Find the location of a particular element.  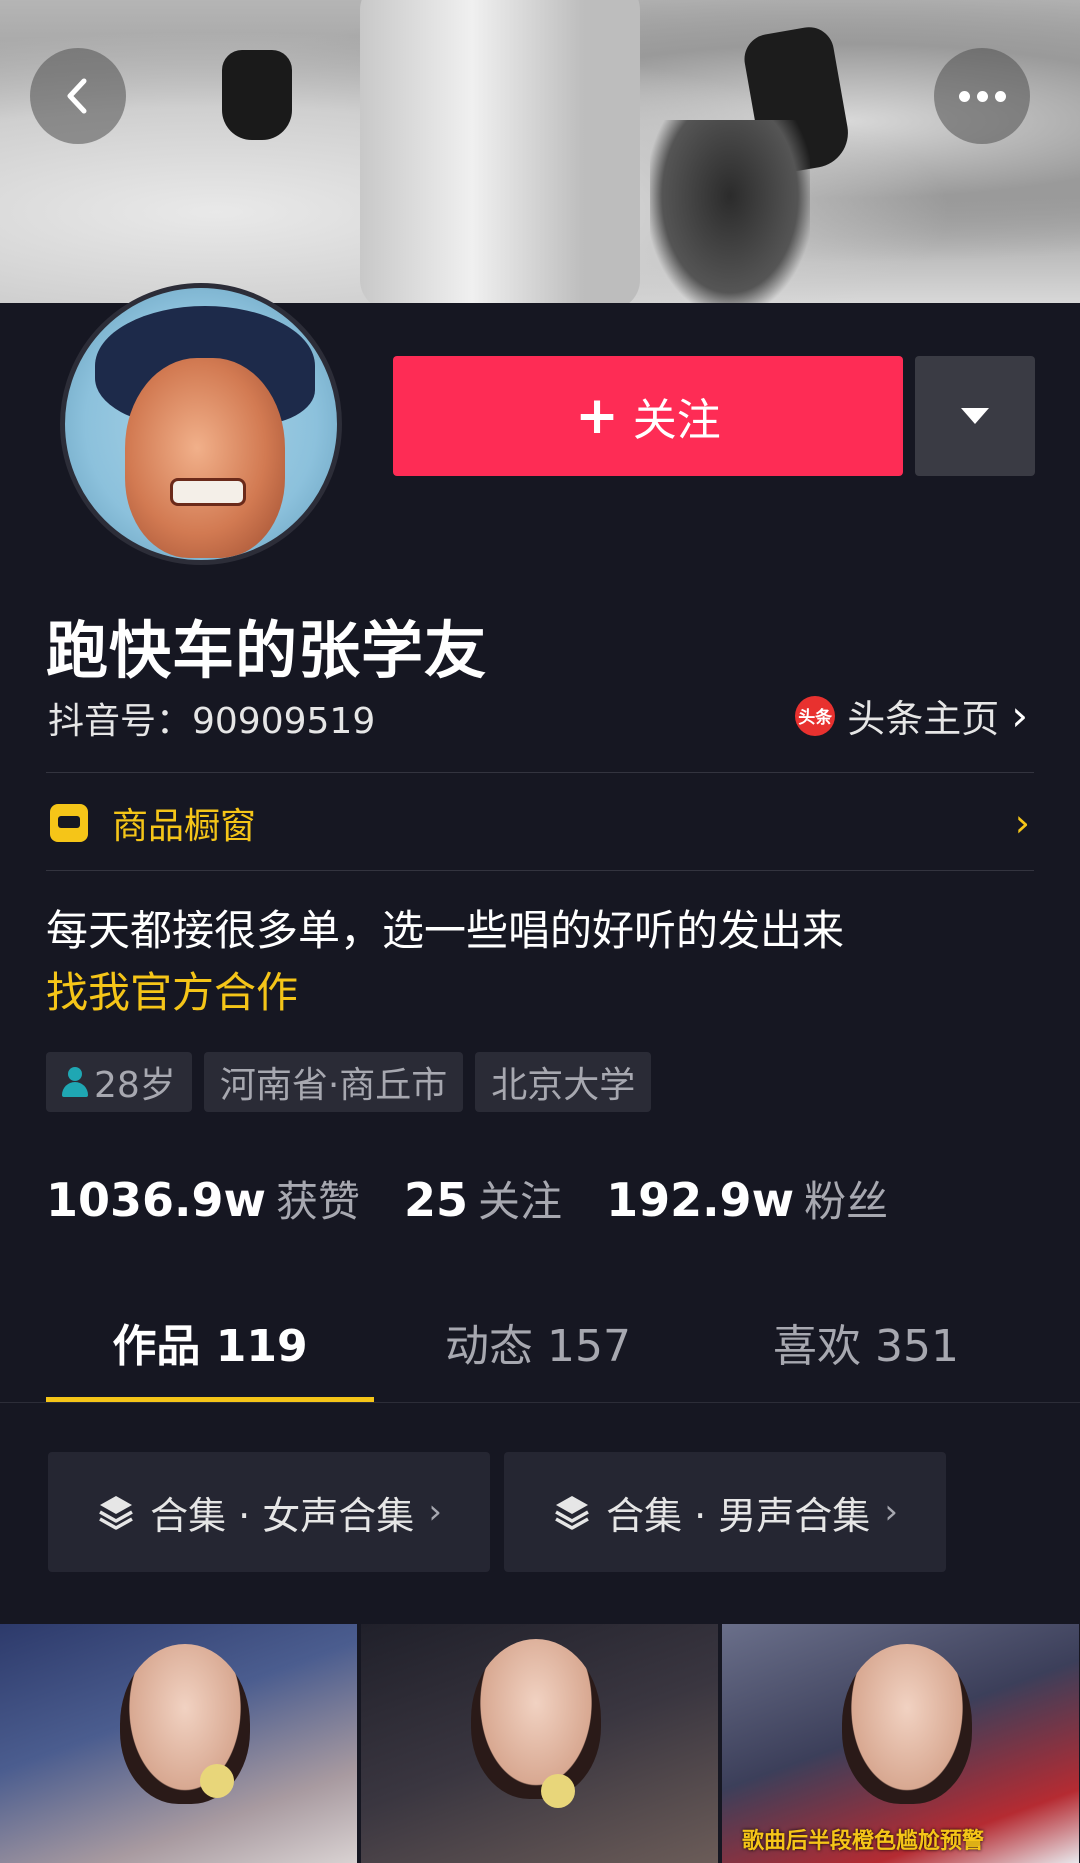

recommend-dropdown-button is located at coordinates (975, 416).